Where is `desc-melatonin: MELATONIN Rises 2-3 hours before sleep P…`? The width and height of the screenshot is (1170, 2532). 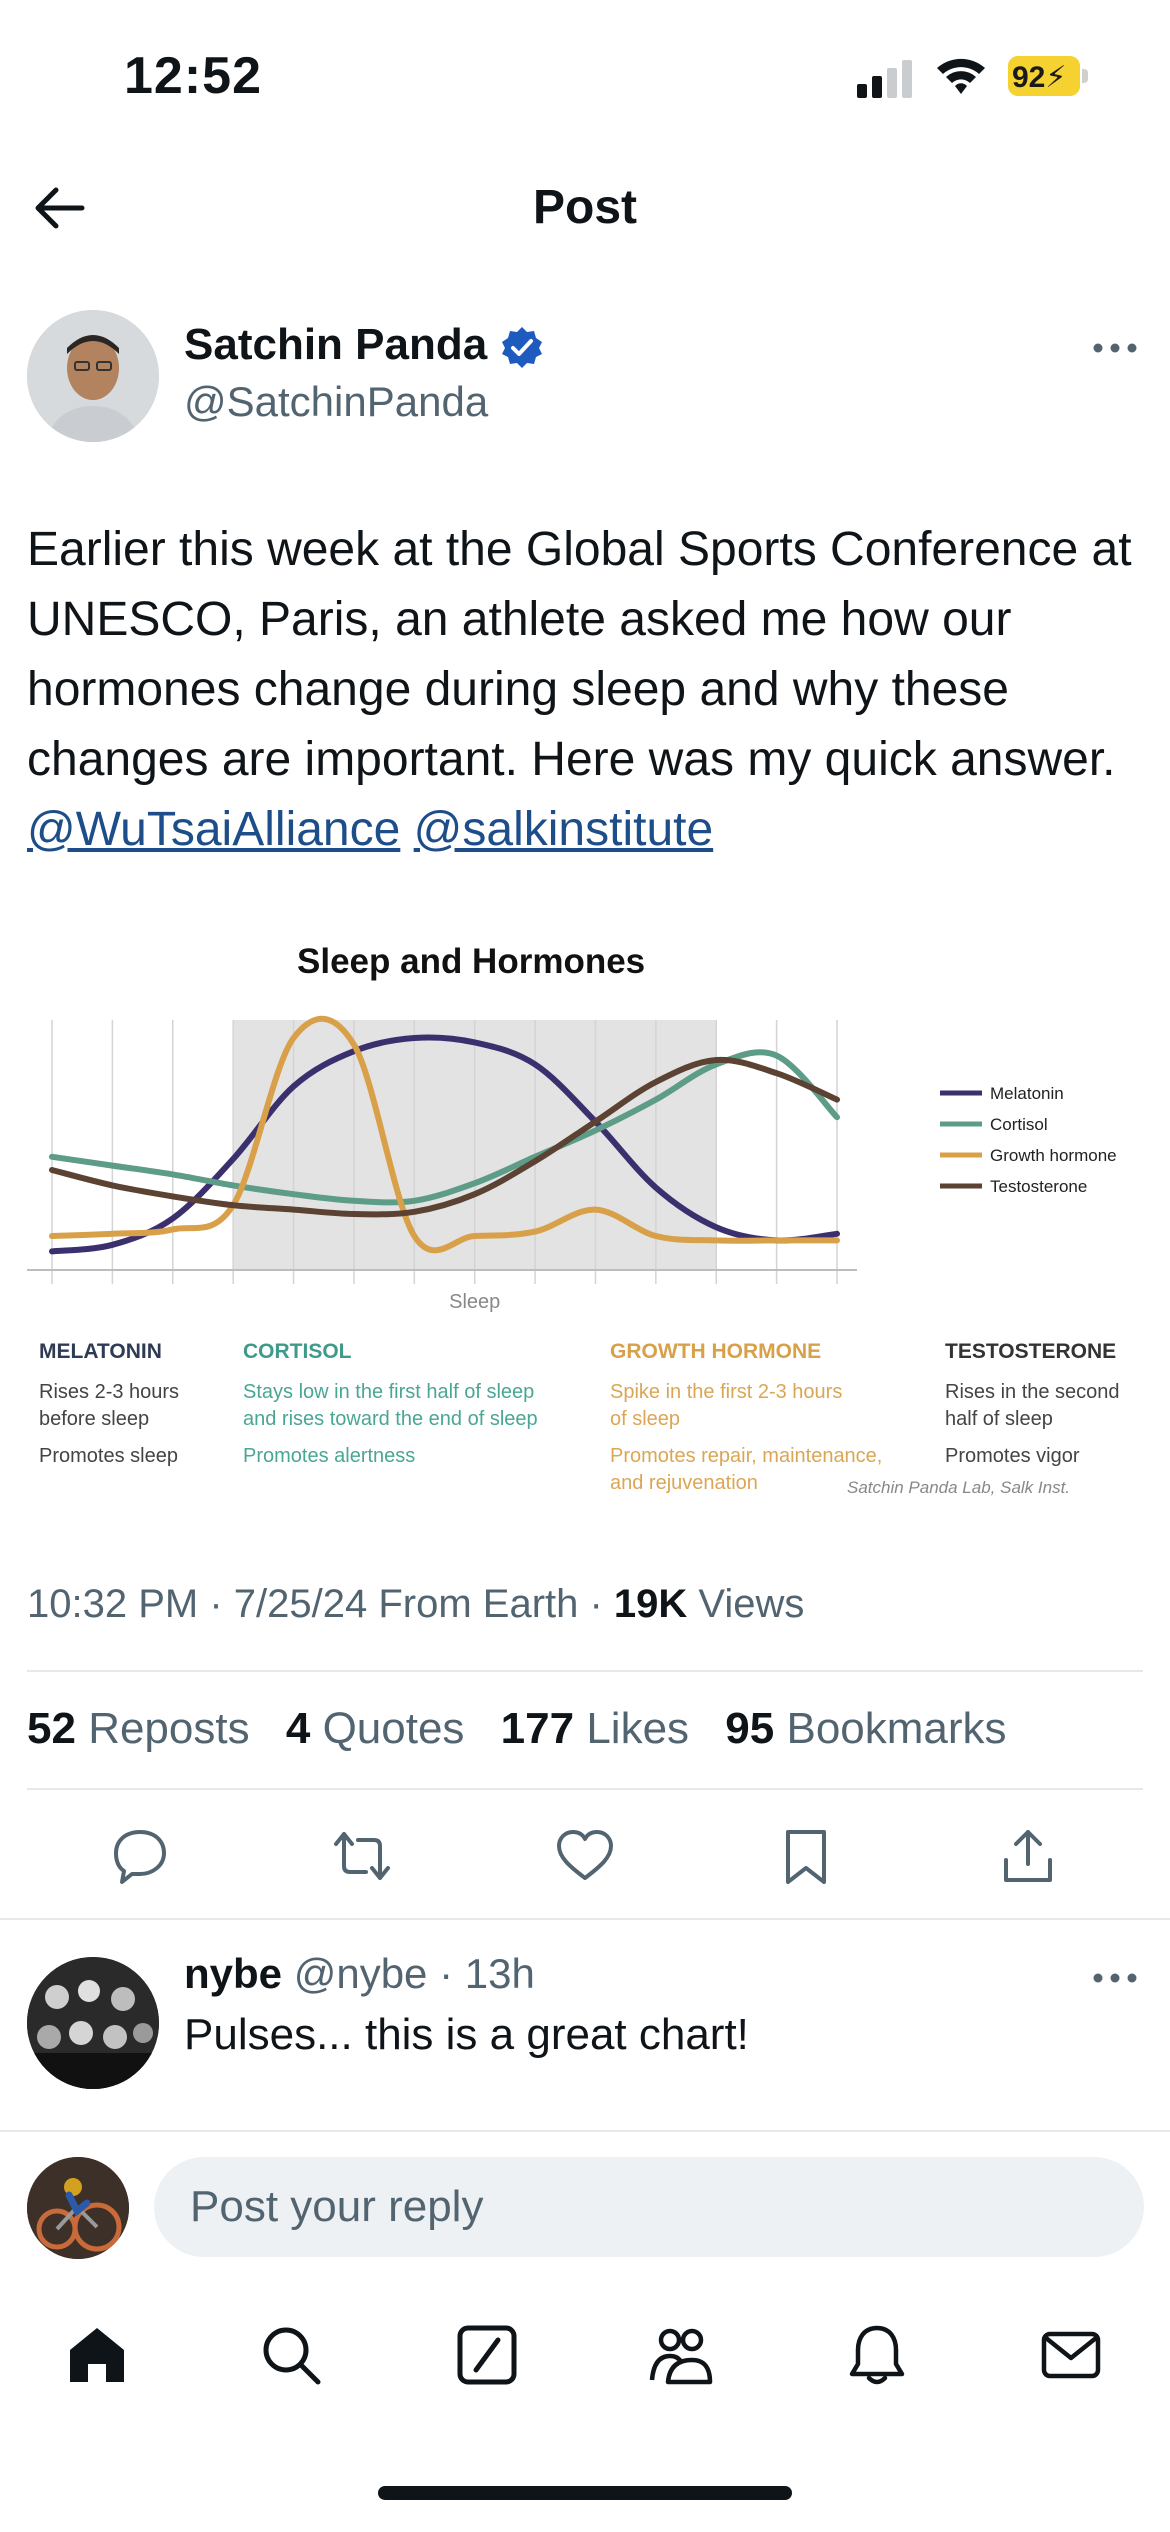
desc-melatonin: MELATONIN Rises 2-3 hours before sleep P… is located at coordinates (139, 1409).